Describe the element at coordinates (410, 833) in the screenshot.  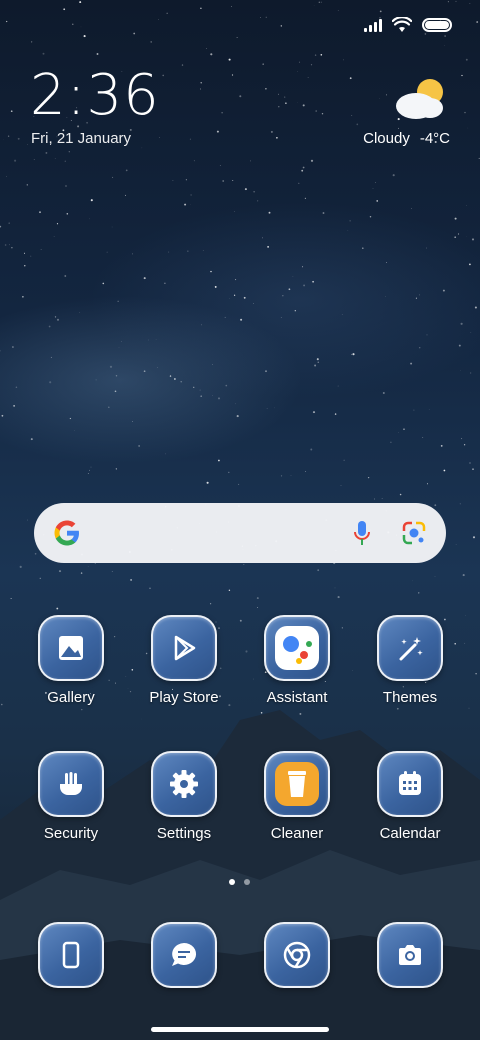
I see `app-label: Calendar` at that location.